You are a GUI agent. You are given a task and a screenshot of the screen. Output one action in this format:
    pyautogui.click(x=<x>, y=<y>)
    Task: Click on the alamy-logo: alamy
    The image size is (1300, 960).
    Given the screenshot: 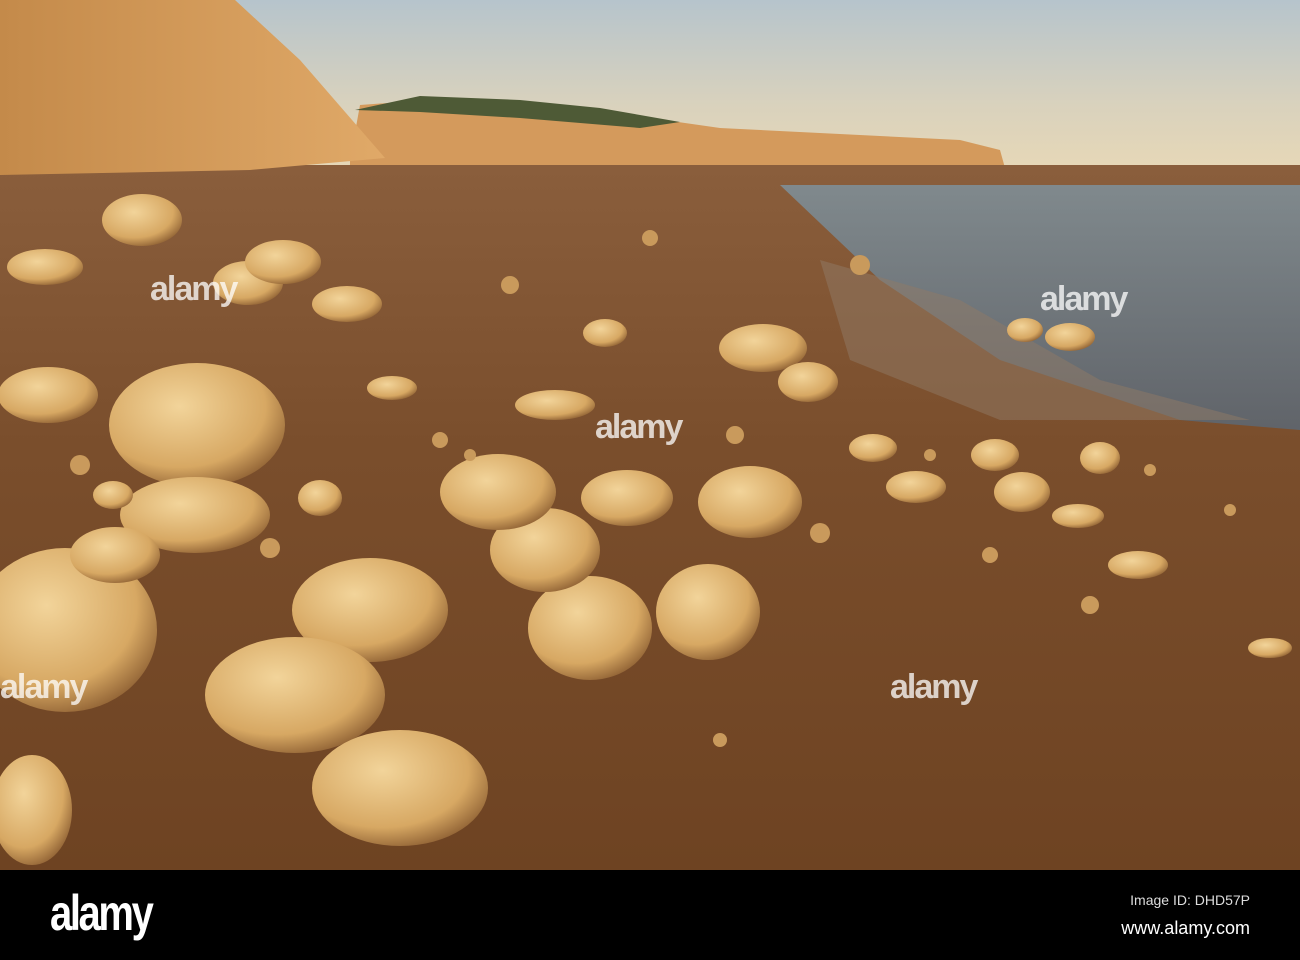 What is the action you would take?
    pyautogui.click(x=102, y=913)
    